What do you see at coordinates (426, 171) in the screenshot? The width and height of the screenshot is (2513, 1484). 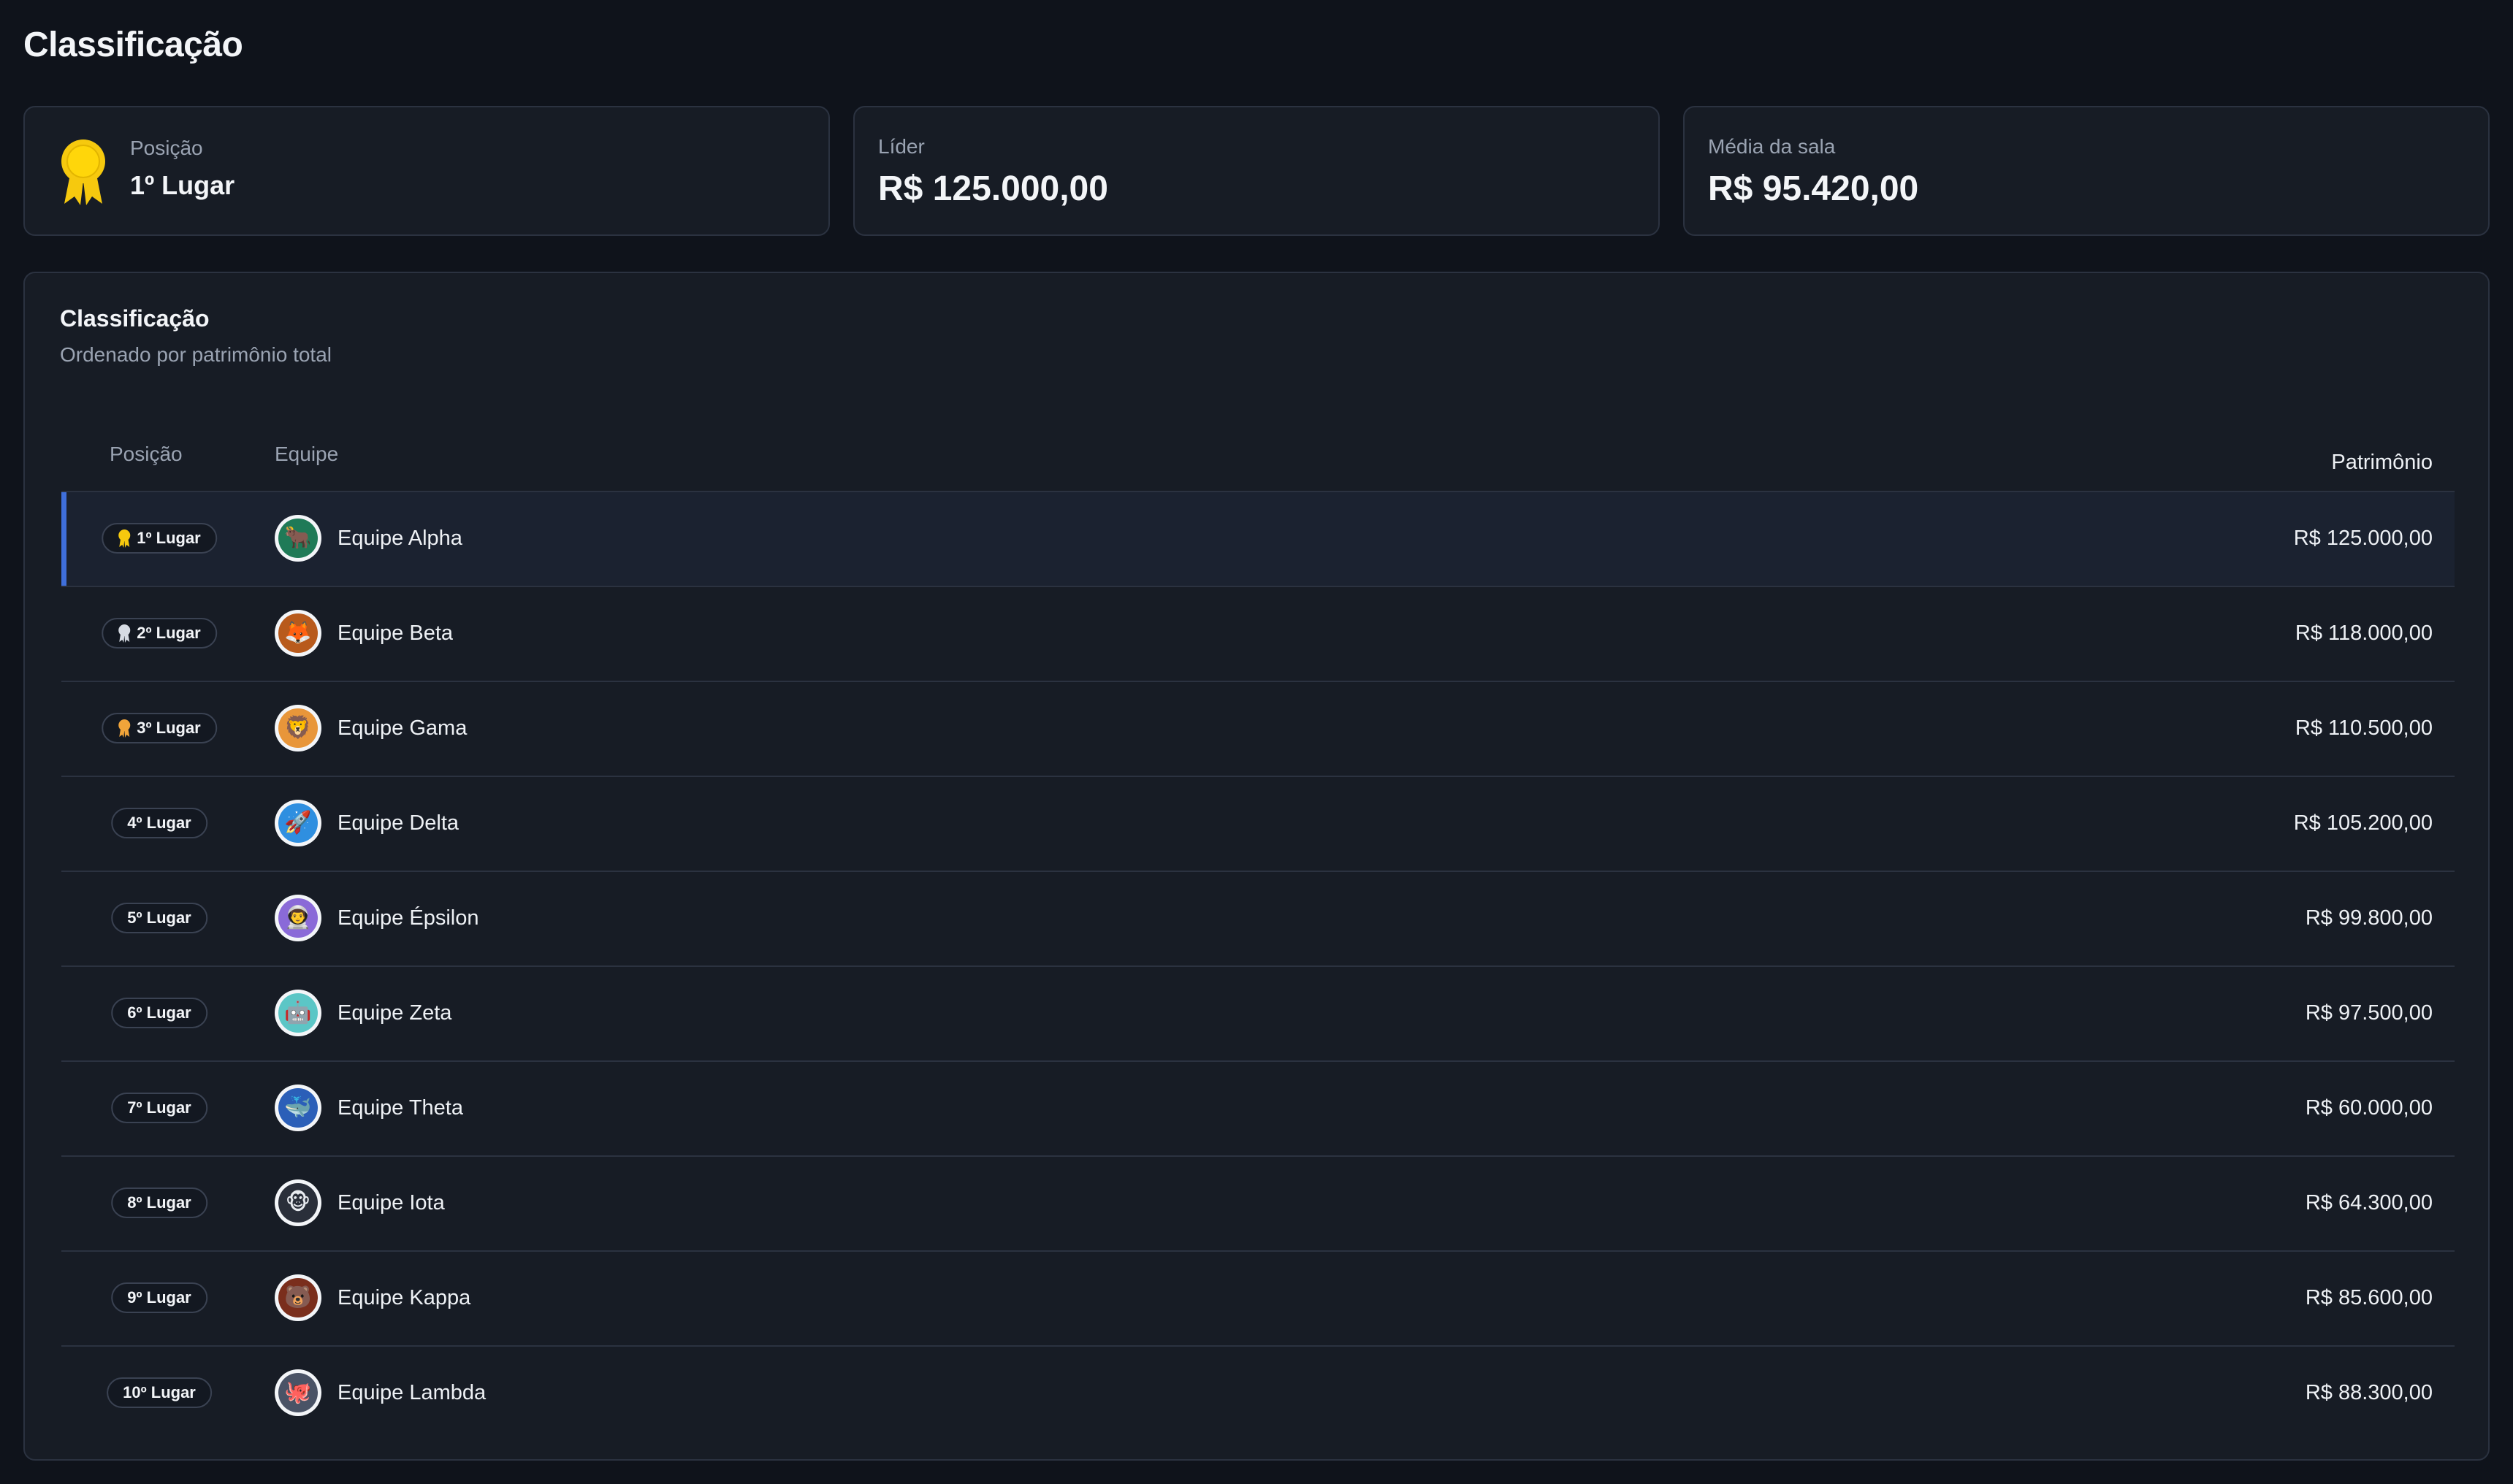 I see `position-card: Posição 1º Lugar` at bounding box center [426, 171].